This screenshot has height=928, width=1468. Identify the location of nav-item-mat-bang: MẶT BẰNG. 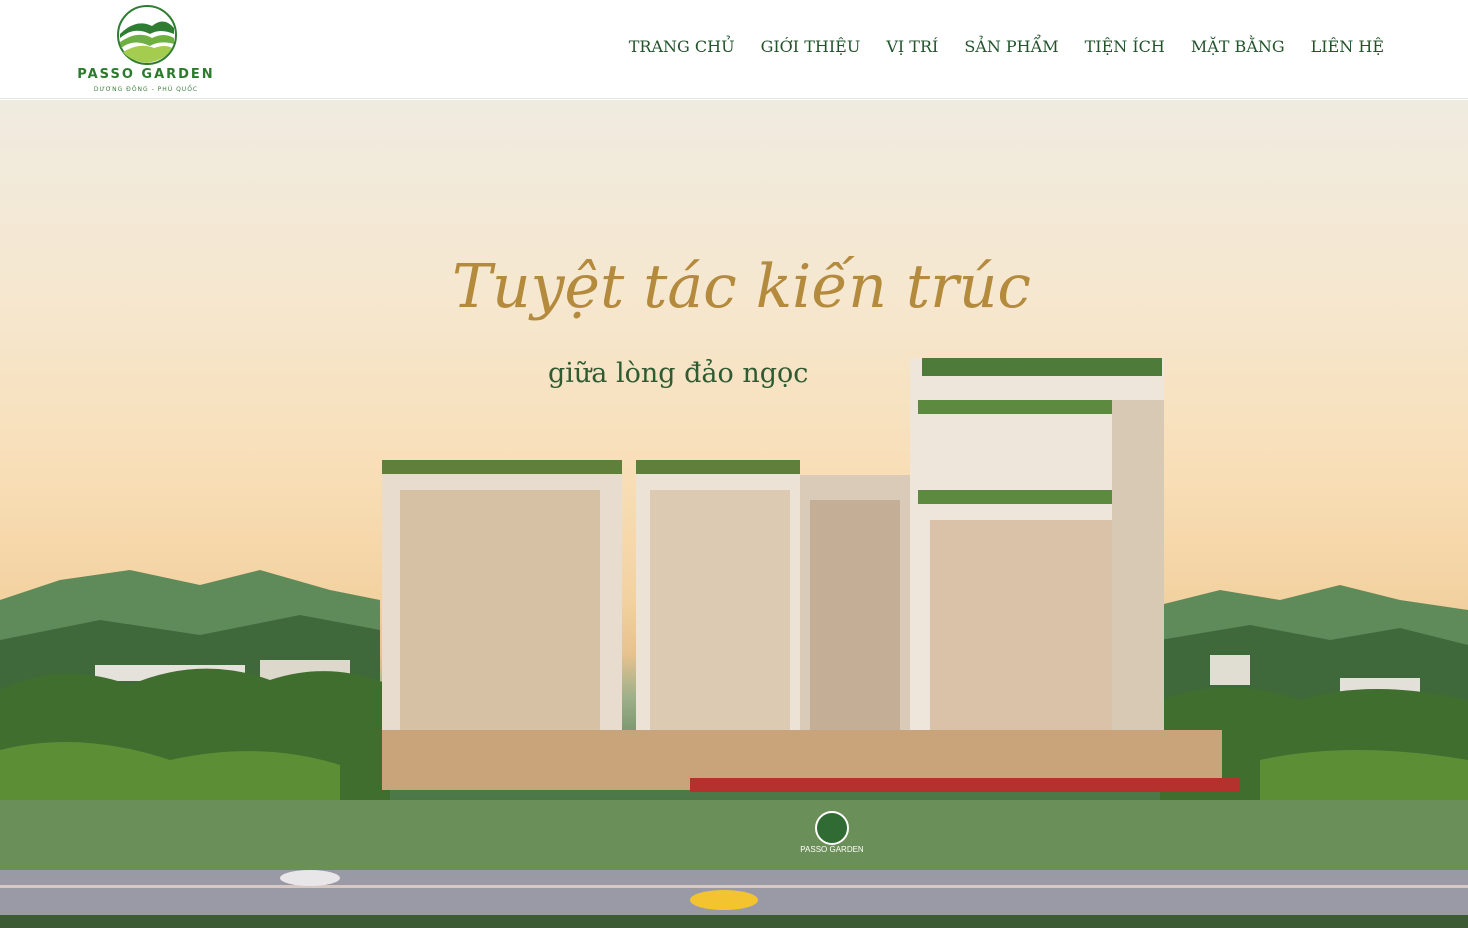
(1238, 47).